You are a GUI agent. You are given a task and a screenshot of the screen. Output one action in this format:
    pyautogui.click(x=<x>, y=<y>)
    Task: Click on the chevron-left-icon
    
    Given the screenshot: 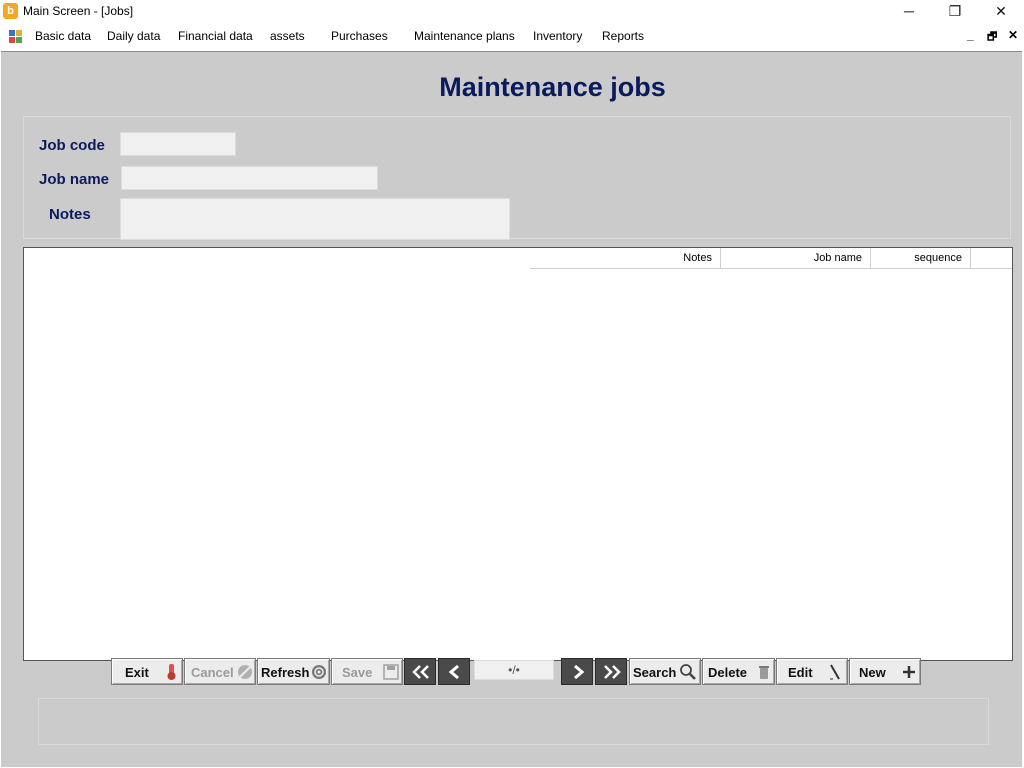 What is the action you would take?
    pyautogui.click(x=453, y=672)
    